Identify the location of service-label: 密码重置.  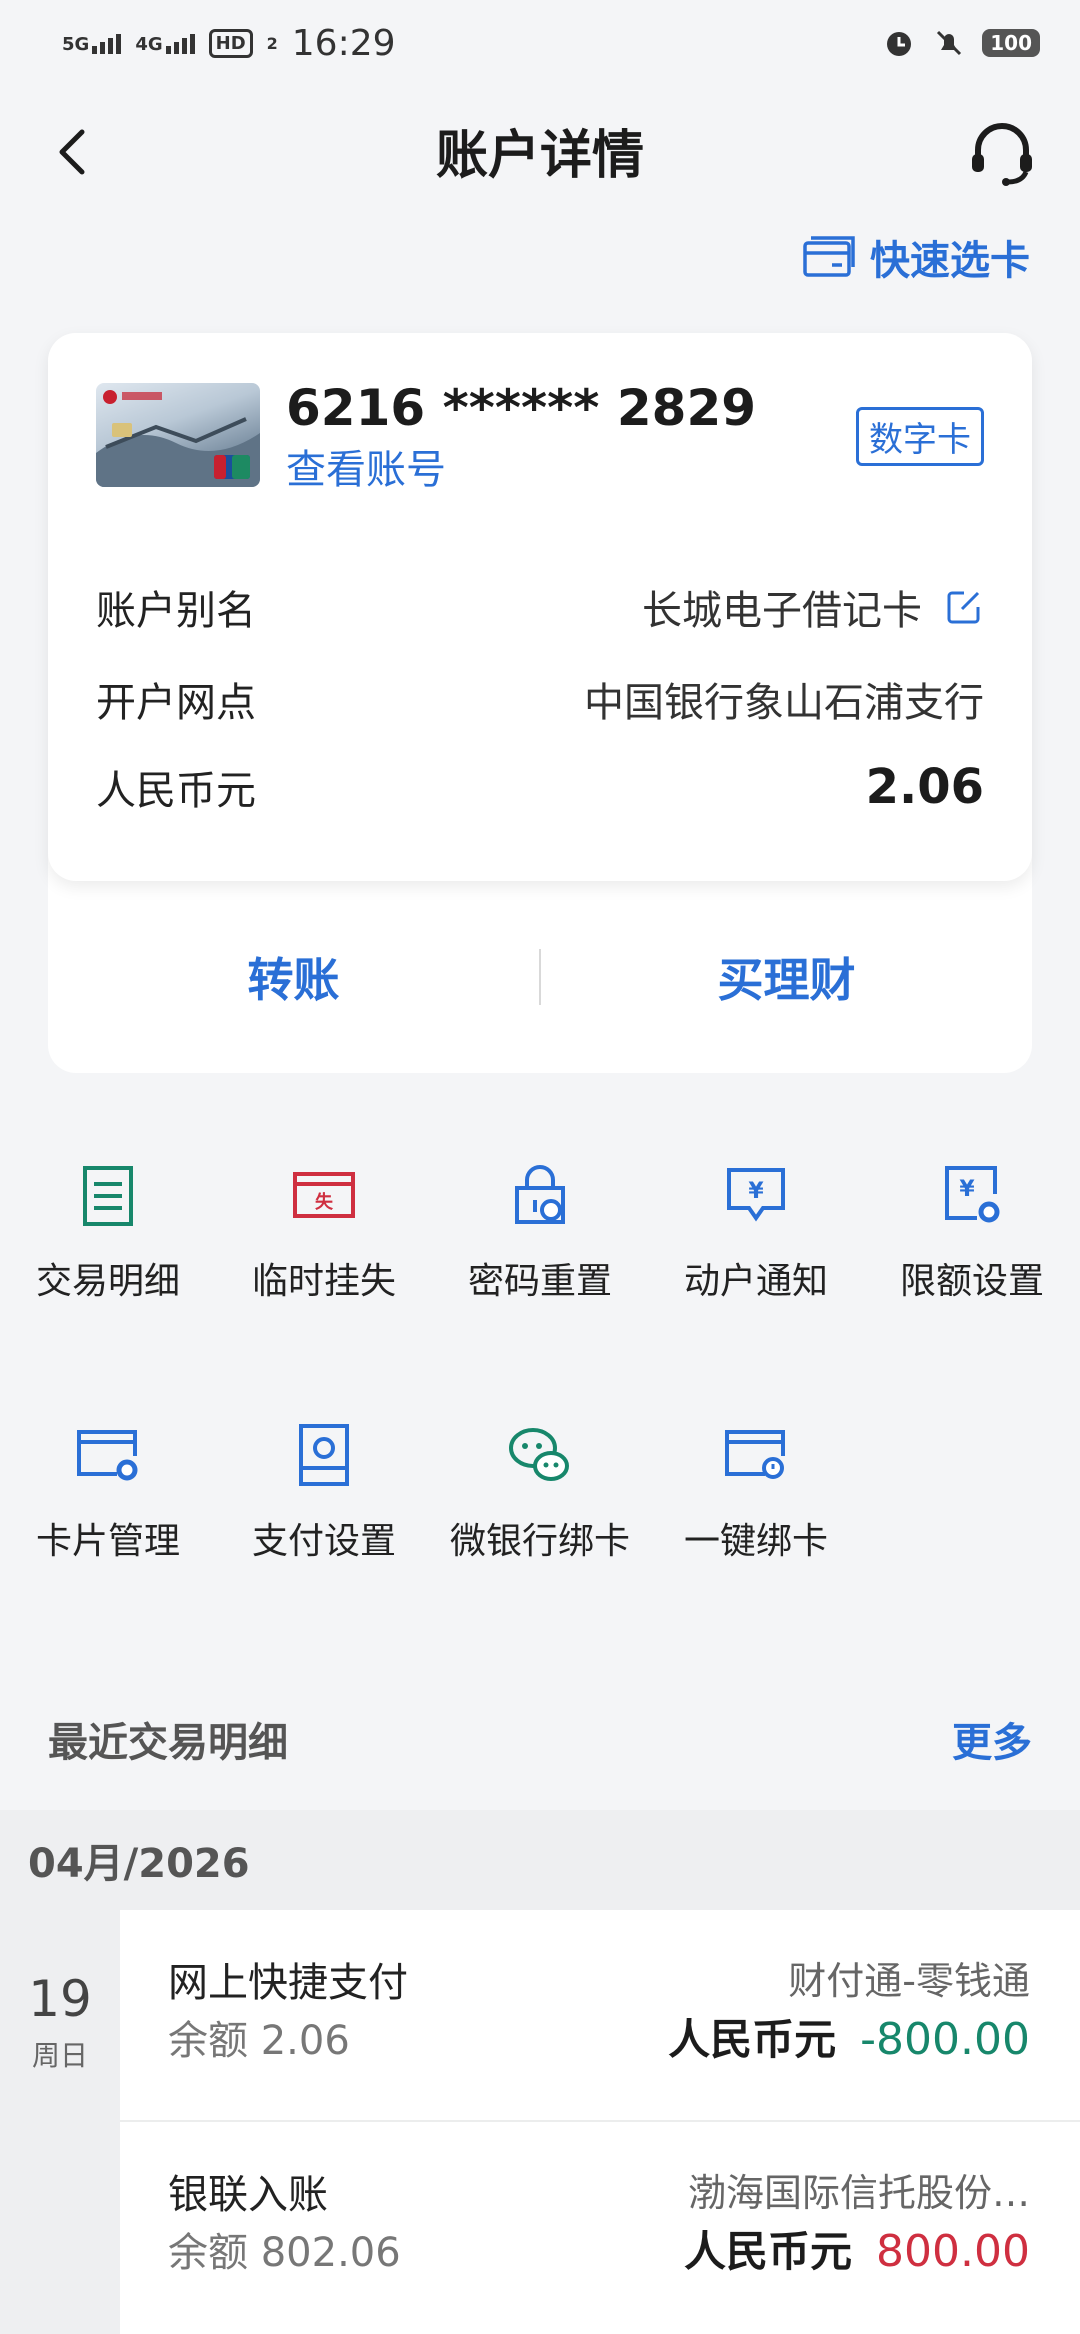
(539, 1281).